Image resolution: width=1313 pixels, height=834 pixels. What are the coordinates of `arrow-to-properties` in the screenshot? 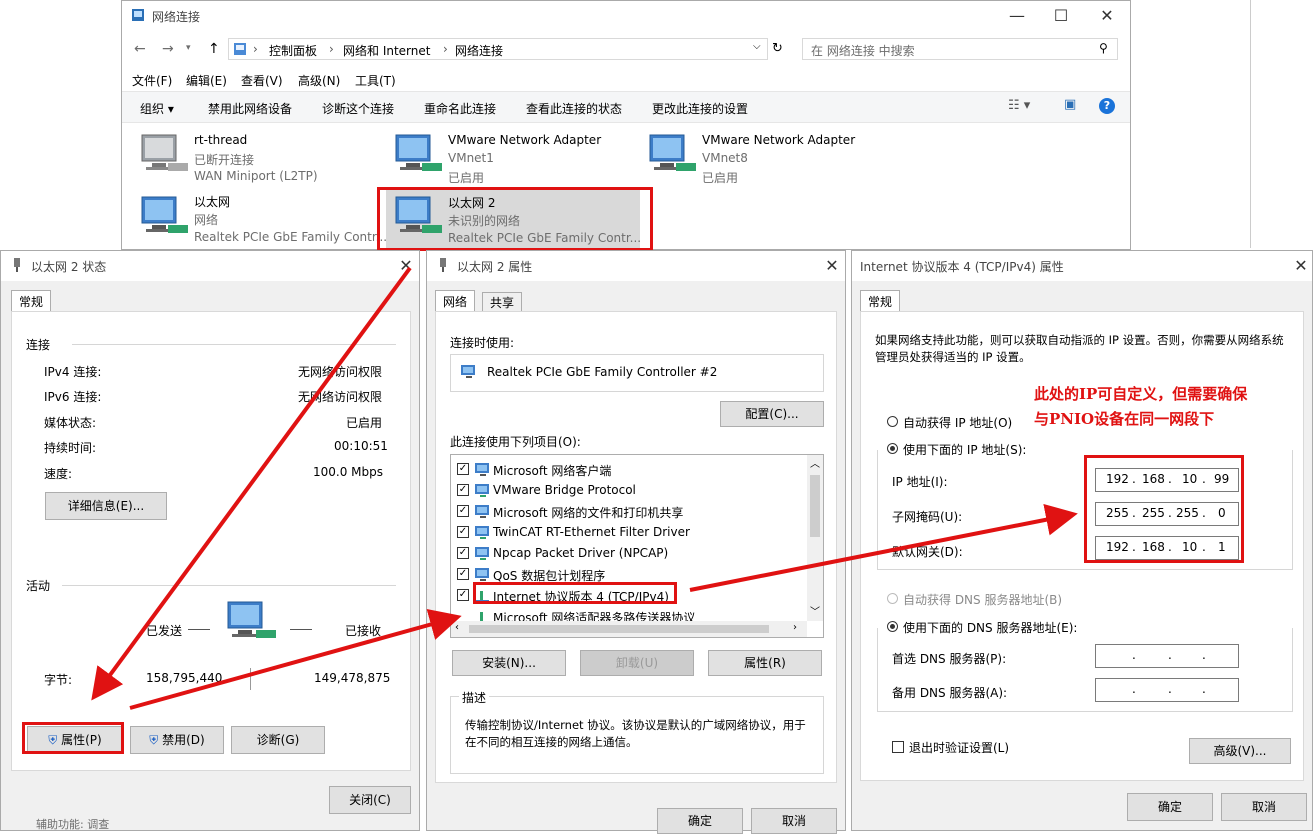 It's located at (251, 483).